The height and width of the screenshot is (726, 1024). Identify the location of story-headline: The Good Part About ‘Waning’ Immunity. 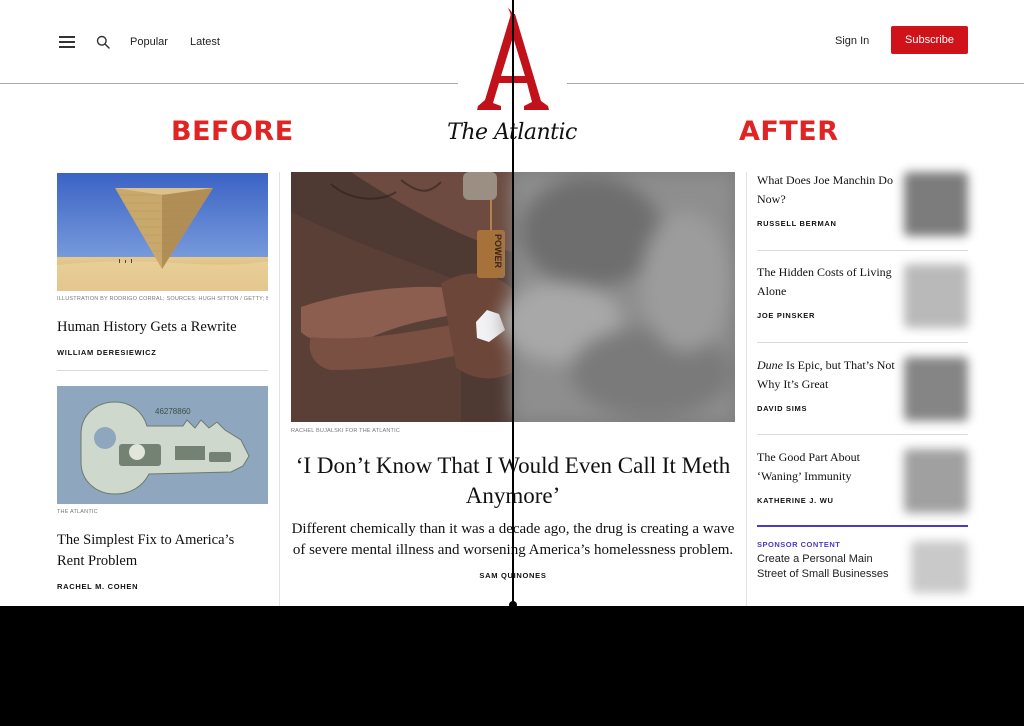
(827, 467).